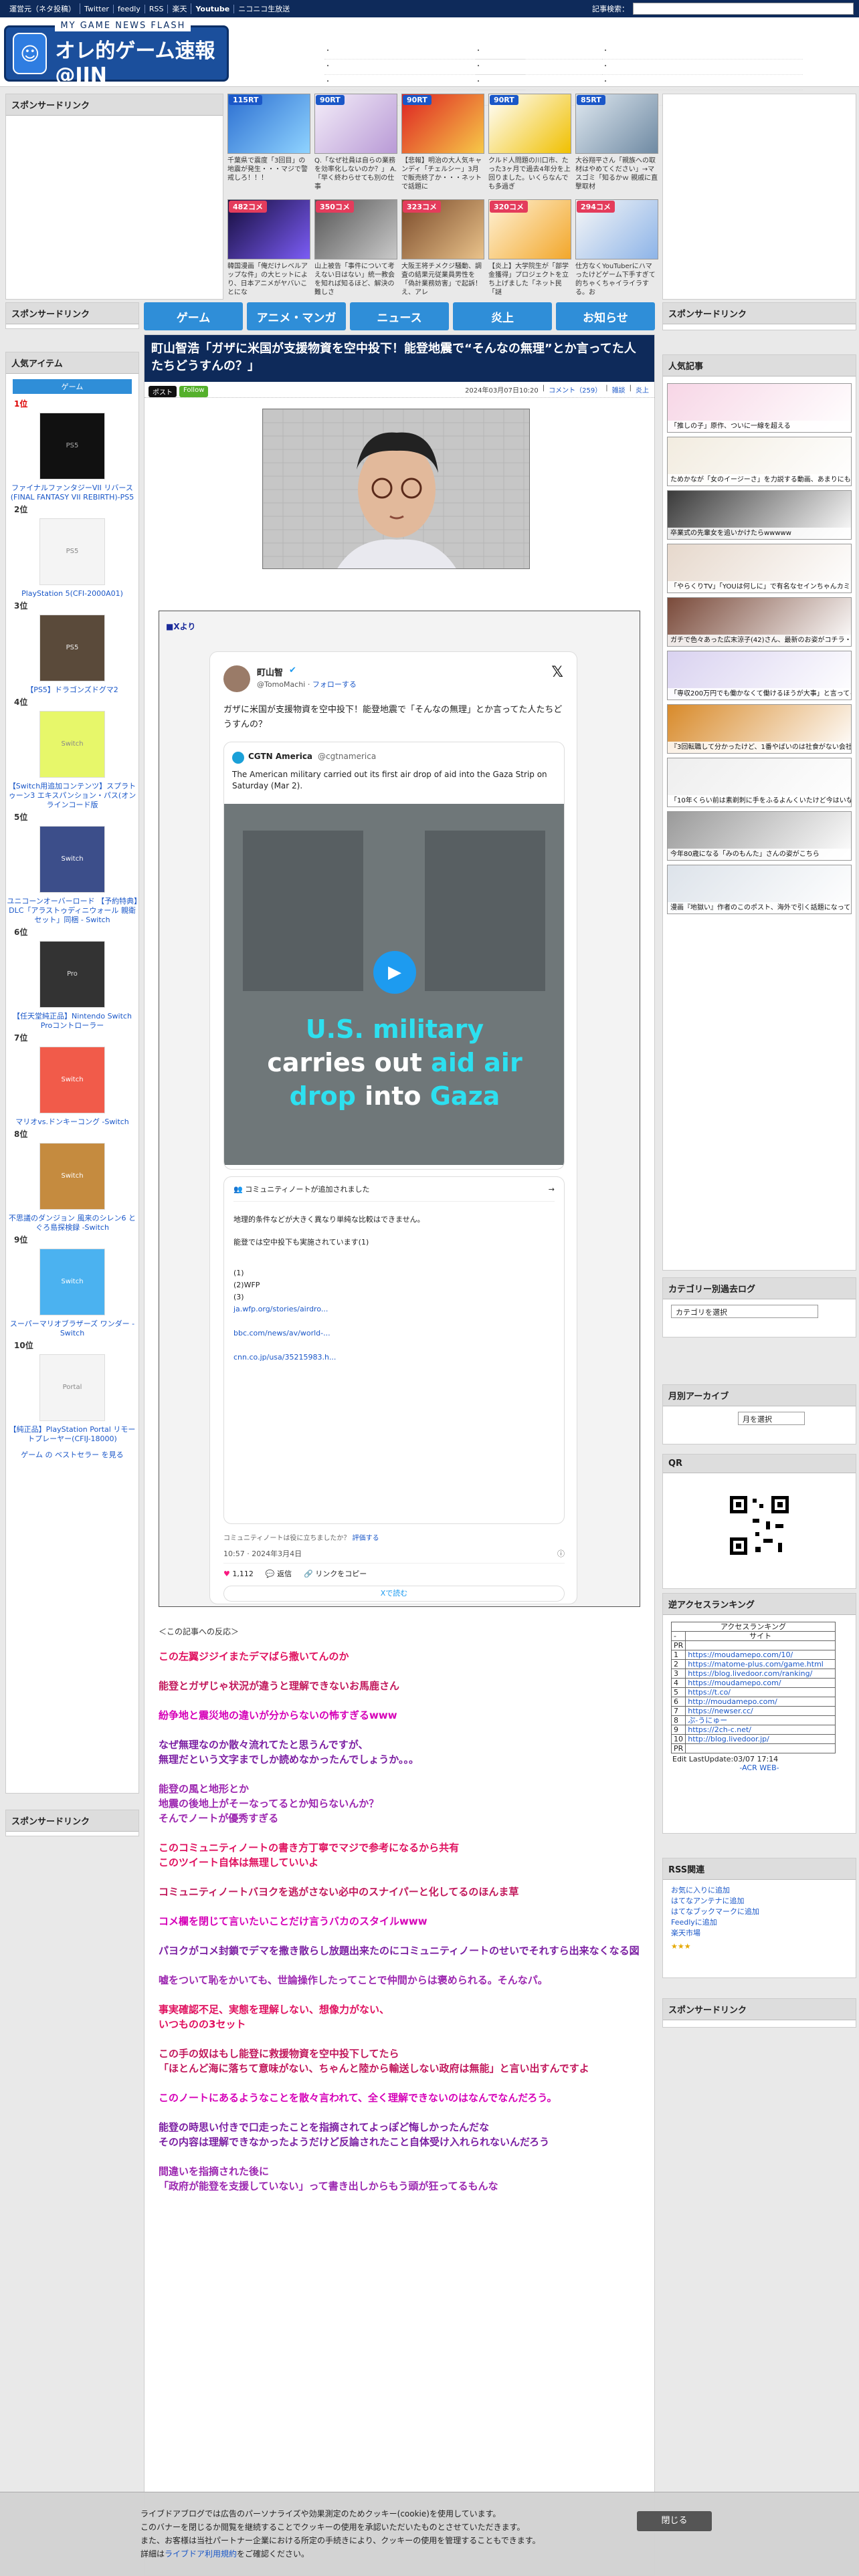 The image size is (859, 2576). What do you see at coordinates (619, 390) in the screenshot?
I see `category-link: 雑談` at bounding box center [619, 390].